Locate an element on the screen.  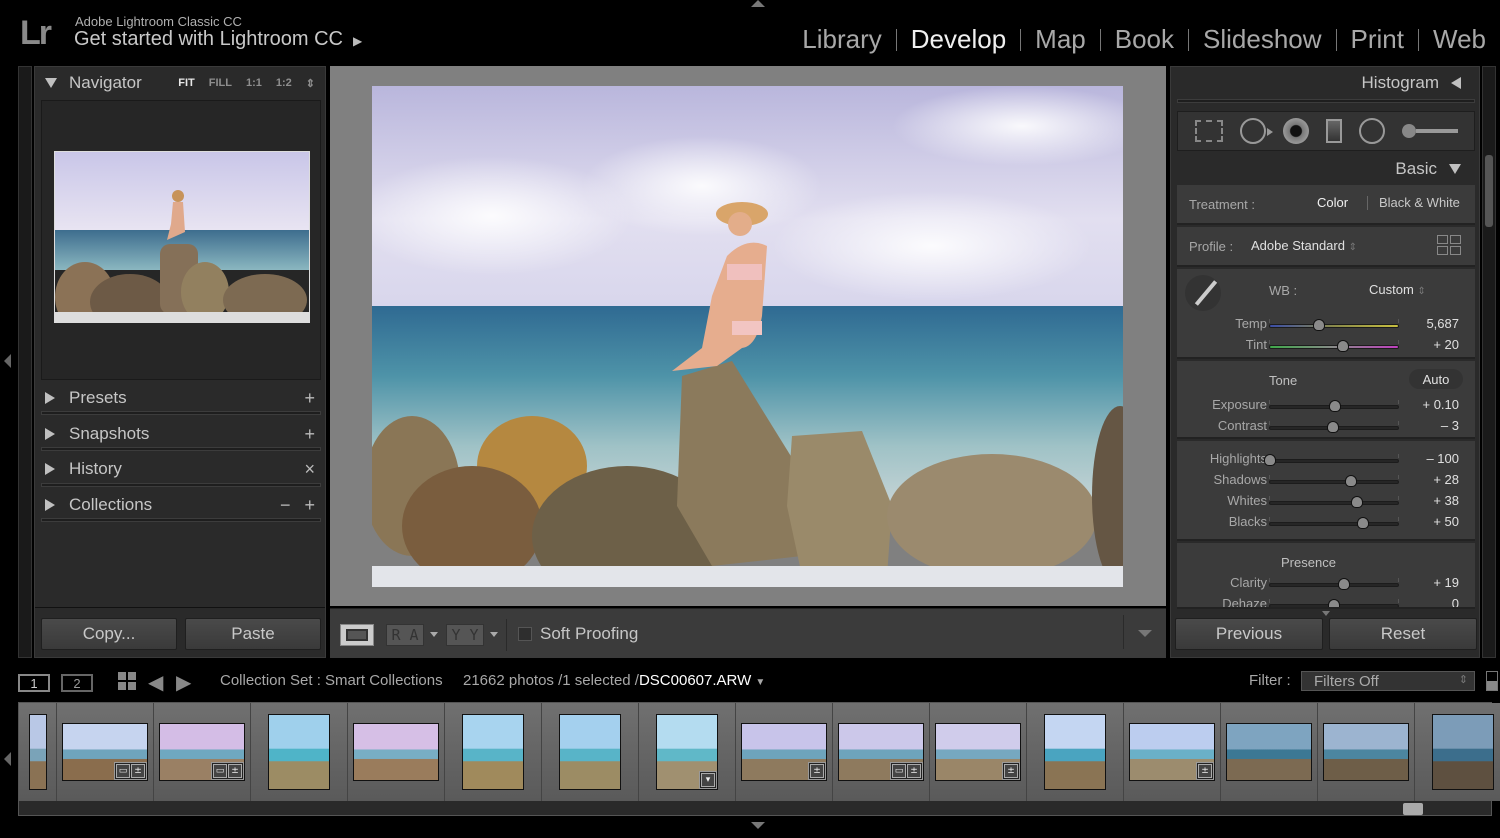
add-preset-icon: + is located at coordinates (309, 398).